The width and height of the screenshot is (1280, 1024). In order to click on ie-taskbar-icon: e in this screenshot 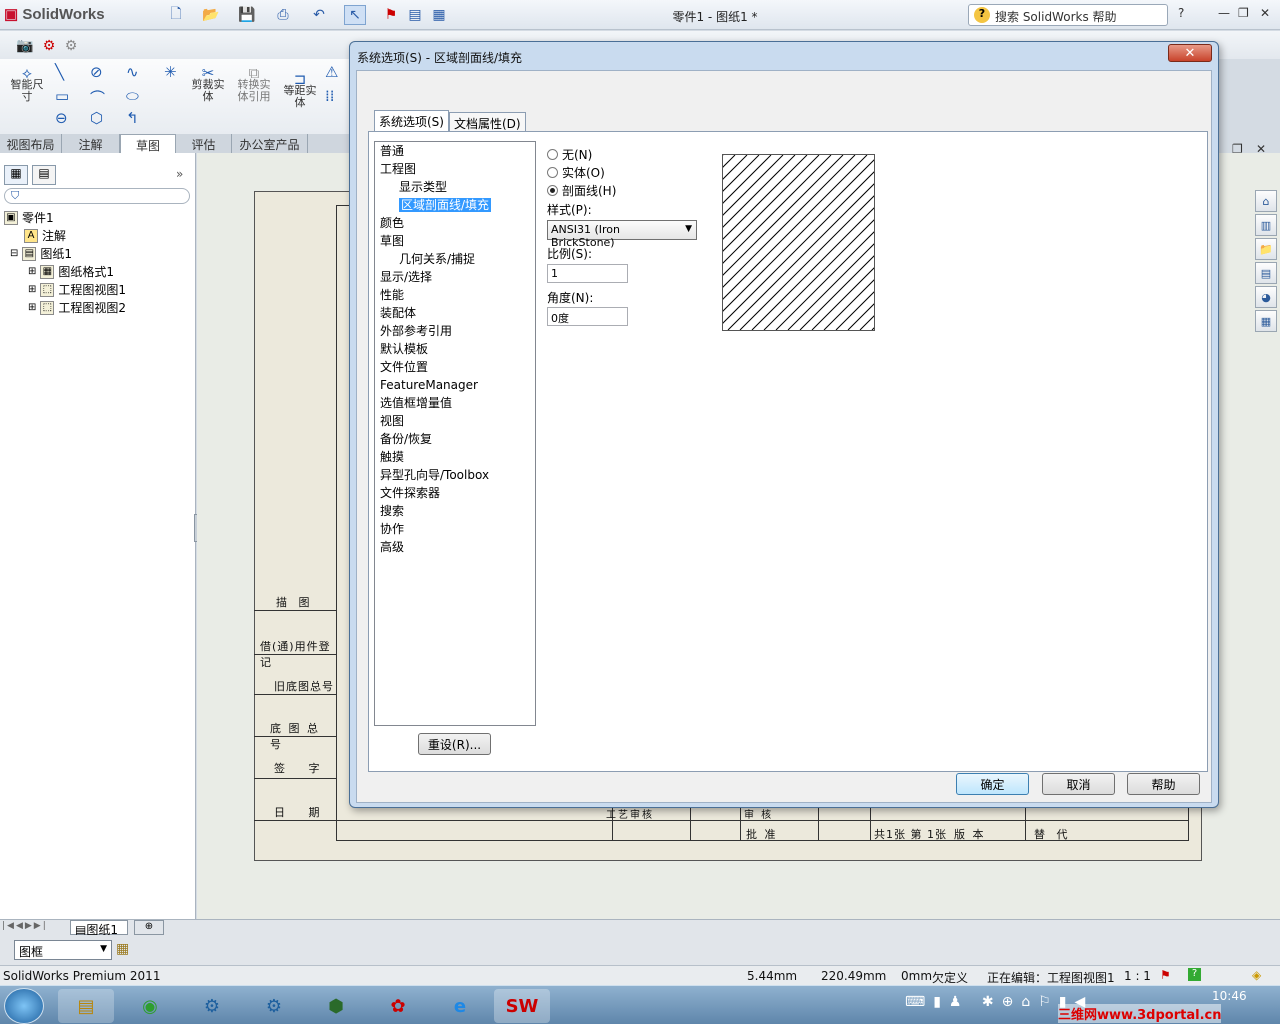, I will do `click(460, 1006)`.